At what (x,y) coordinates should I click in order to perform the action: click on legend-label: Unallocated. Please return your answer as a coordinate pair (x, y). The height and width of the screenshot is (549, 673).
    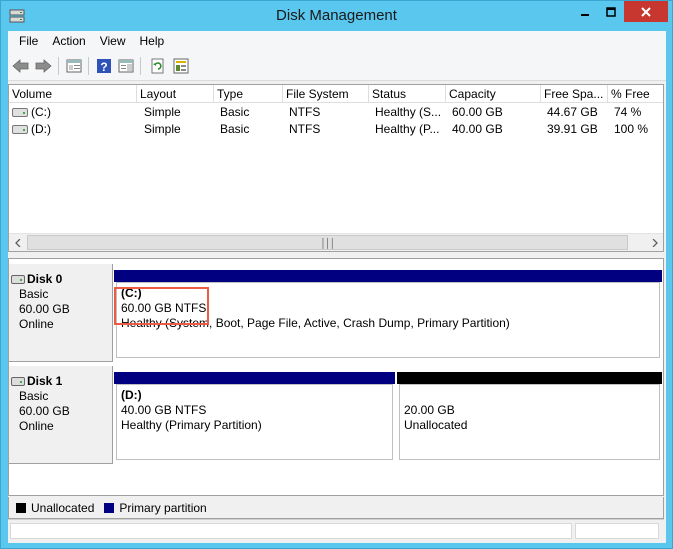
    Looking at the image, I should click on (63, 507).